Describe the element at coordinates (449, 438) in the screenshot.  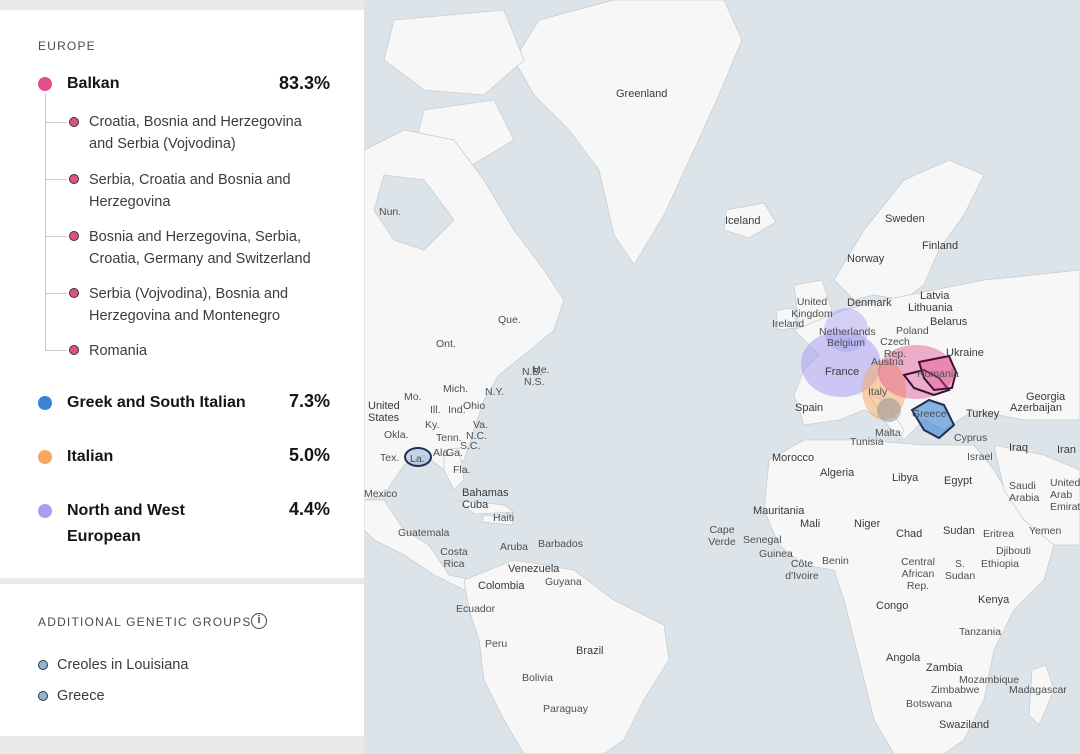
I see `map-label: Tenn.` at that location.